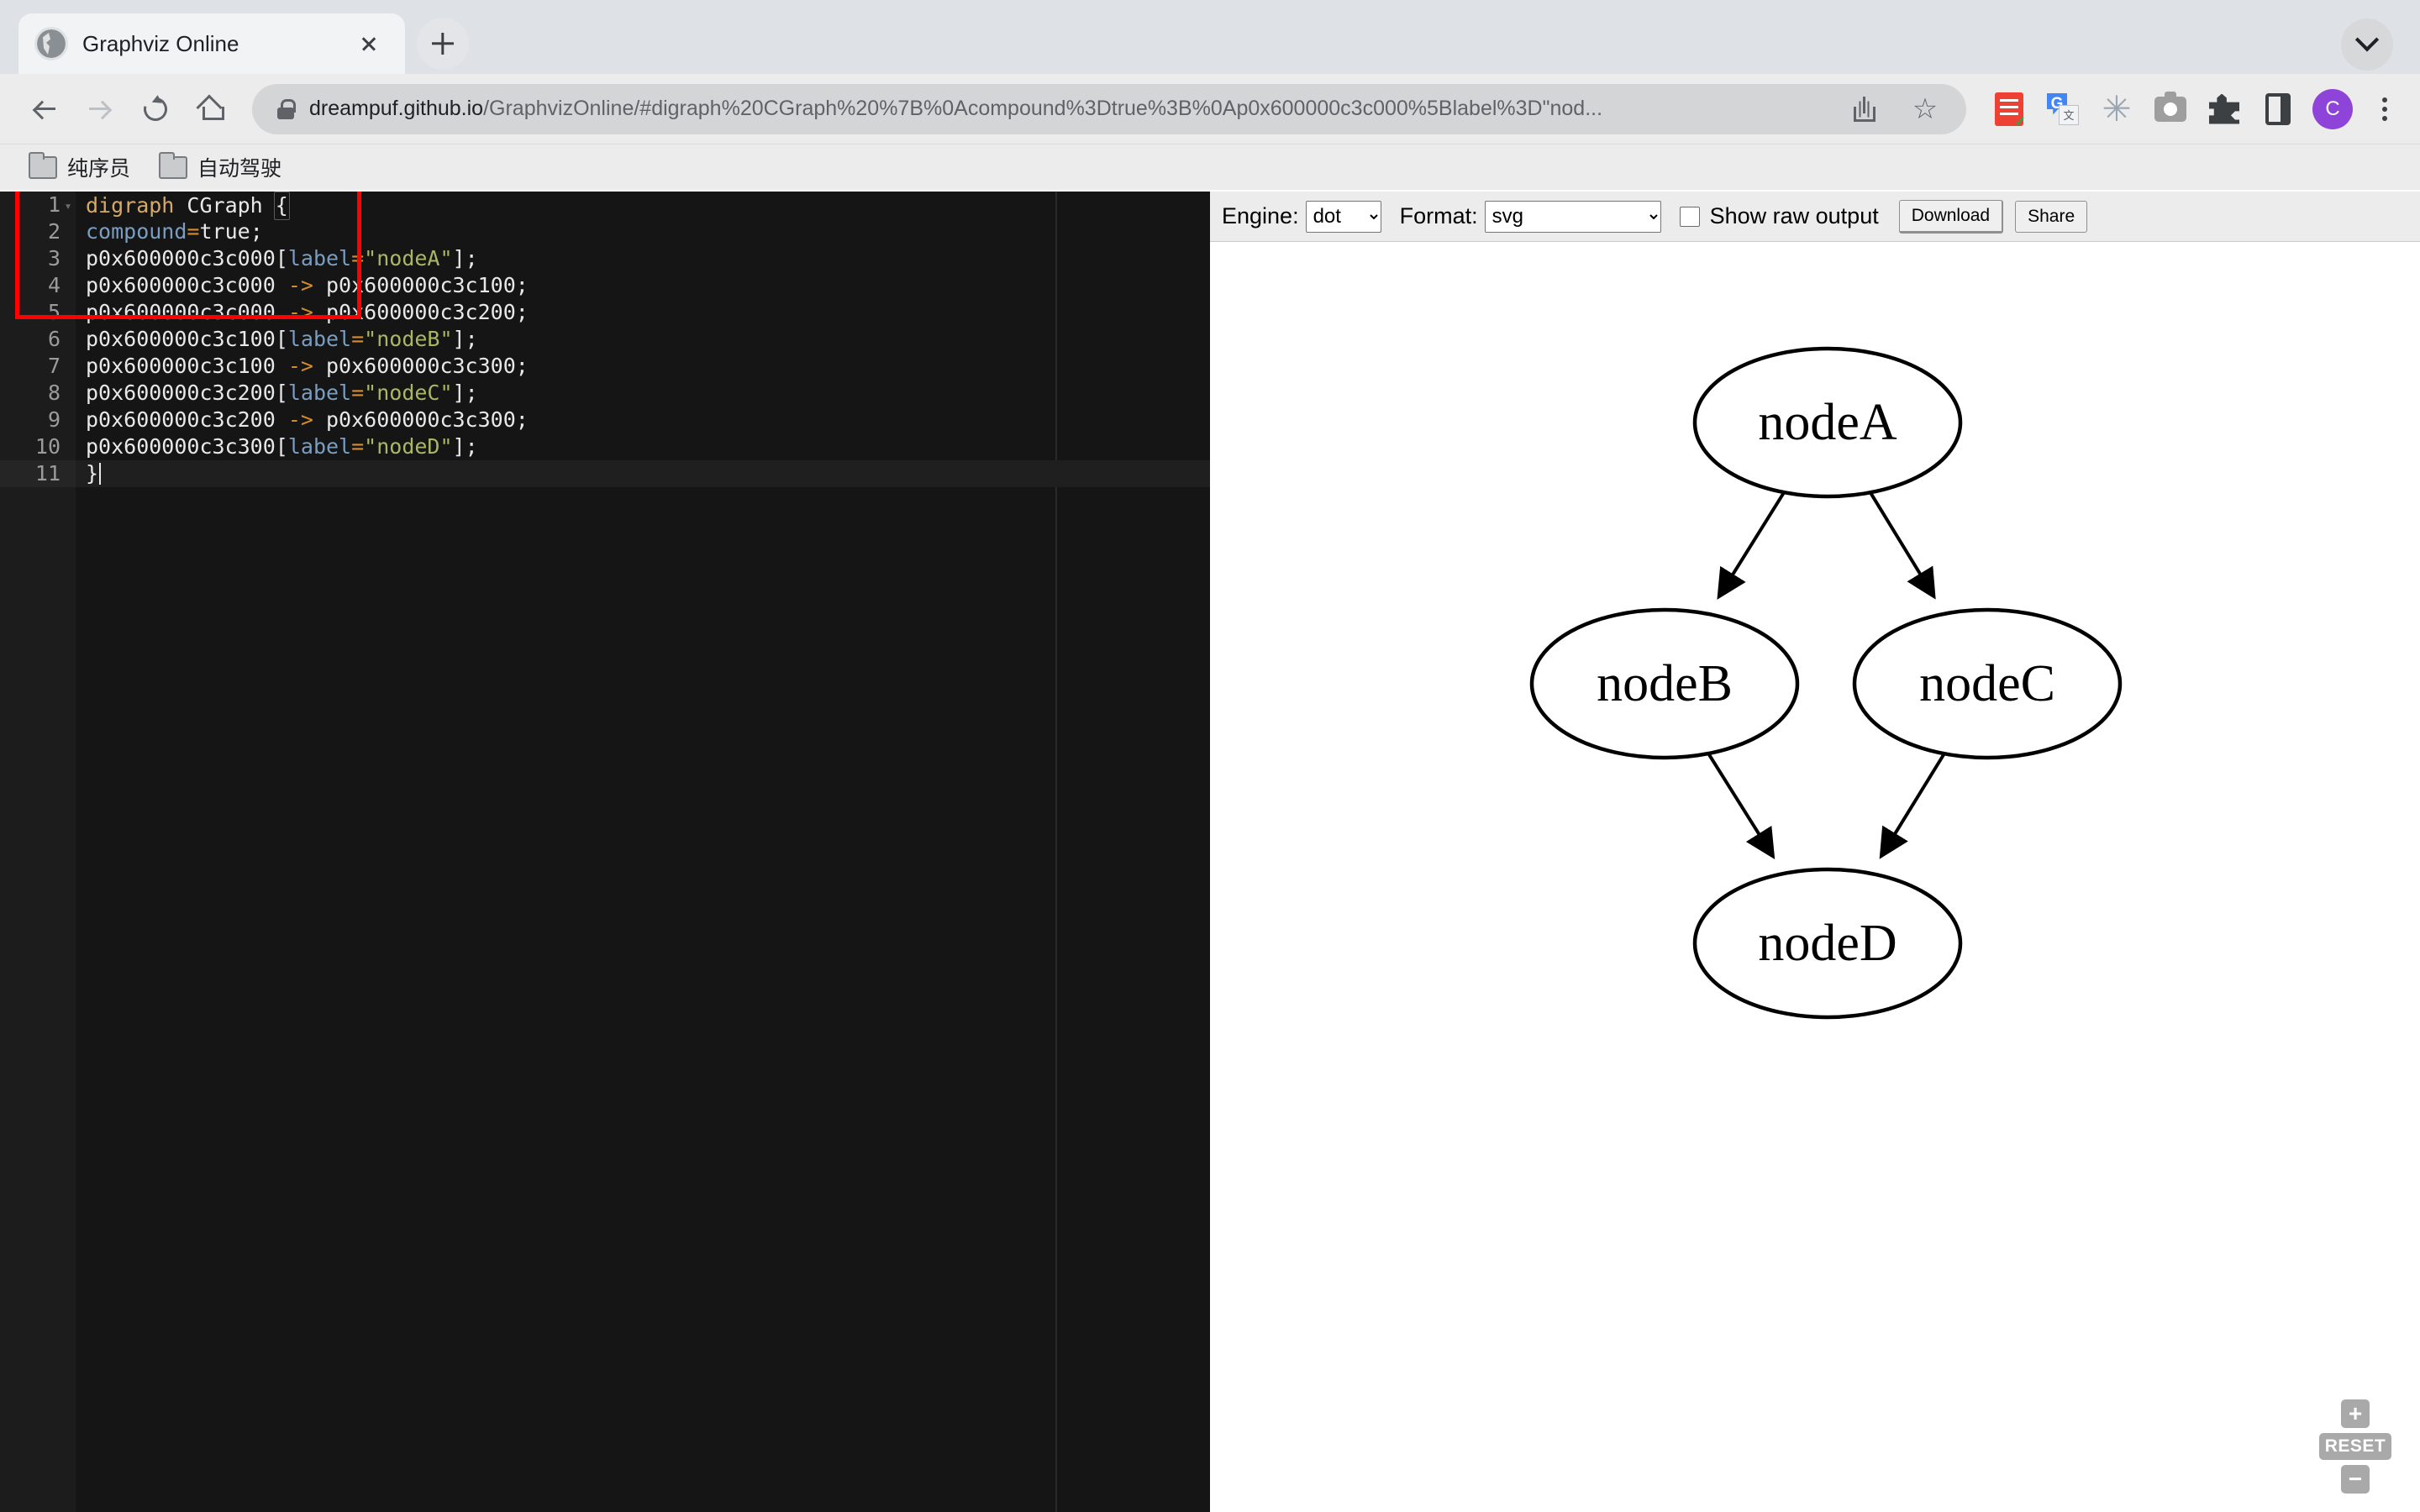 The height and width of the screenshot is (1512, 2420). Describe the element at coordinates (99, 168) in the screenshot. I see `bookmark-label: 纯序员` at that location.